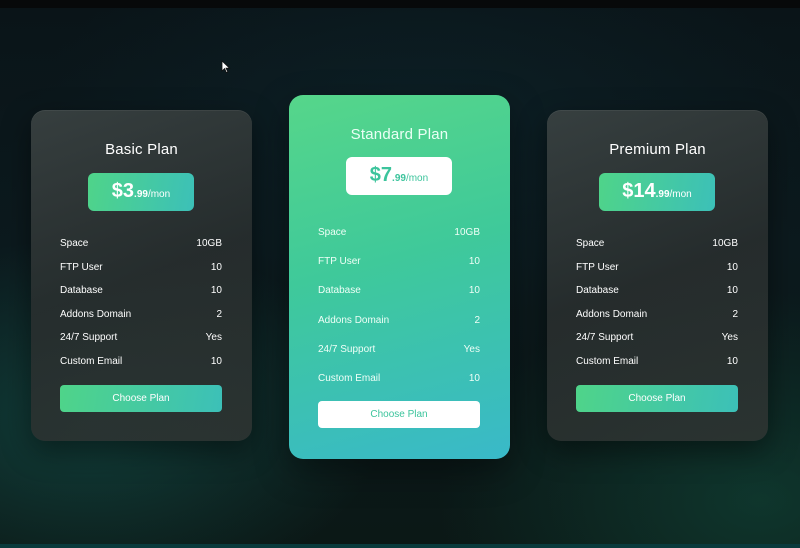 Image resolution: width=800 pixels, height=548 pixels. What do you see at coordinates (141, 398) in the screenshot?
I see `choose-plan-button-basic: Choose Plan` at bounding box center [141, 398].